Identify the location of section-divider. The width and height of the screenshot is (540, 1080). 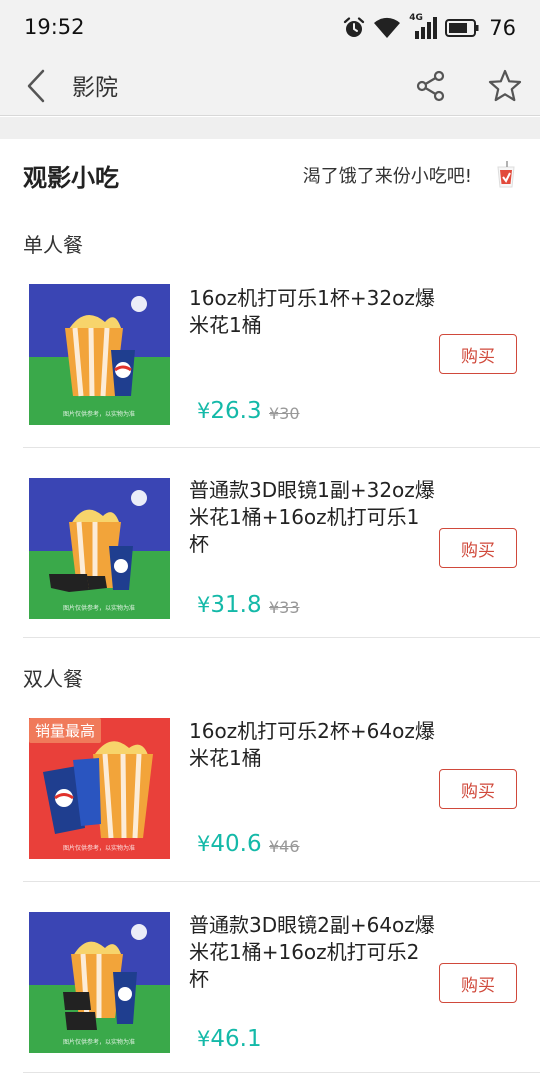
(270, 128).